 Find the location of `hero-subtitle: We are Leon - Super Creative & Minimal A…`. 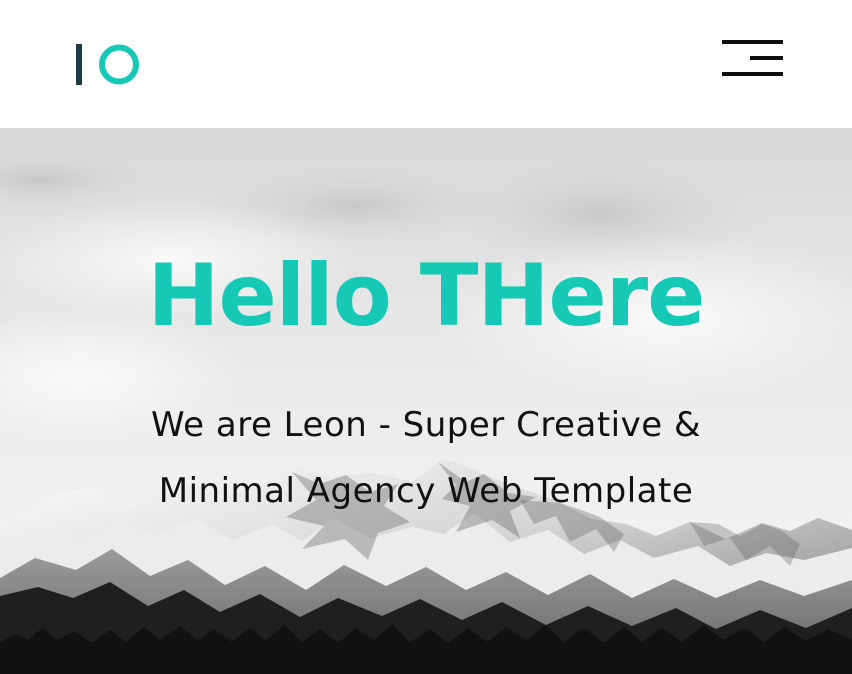

hero-subtitle: We are Leon - Super Creative & Minimal A… is located at coordinates (426, 458).